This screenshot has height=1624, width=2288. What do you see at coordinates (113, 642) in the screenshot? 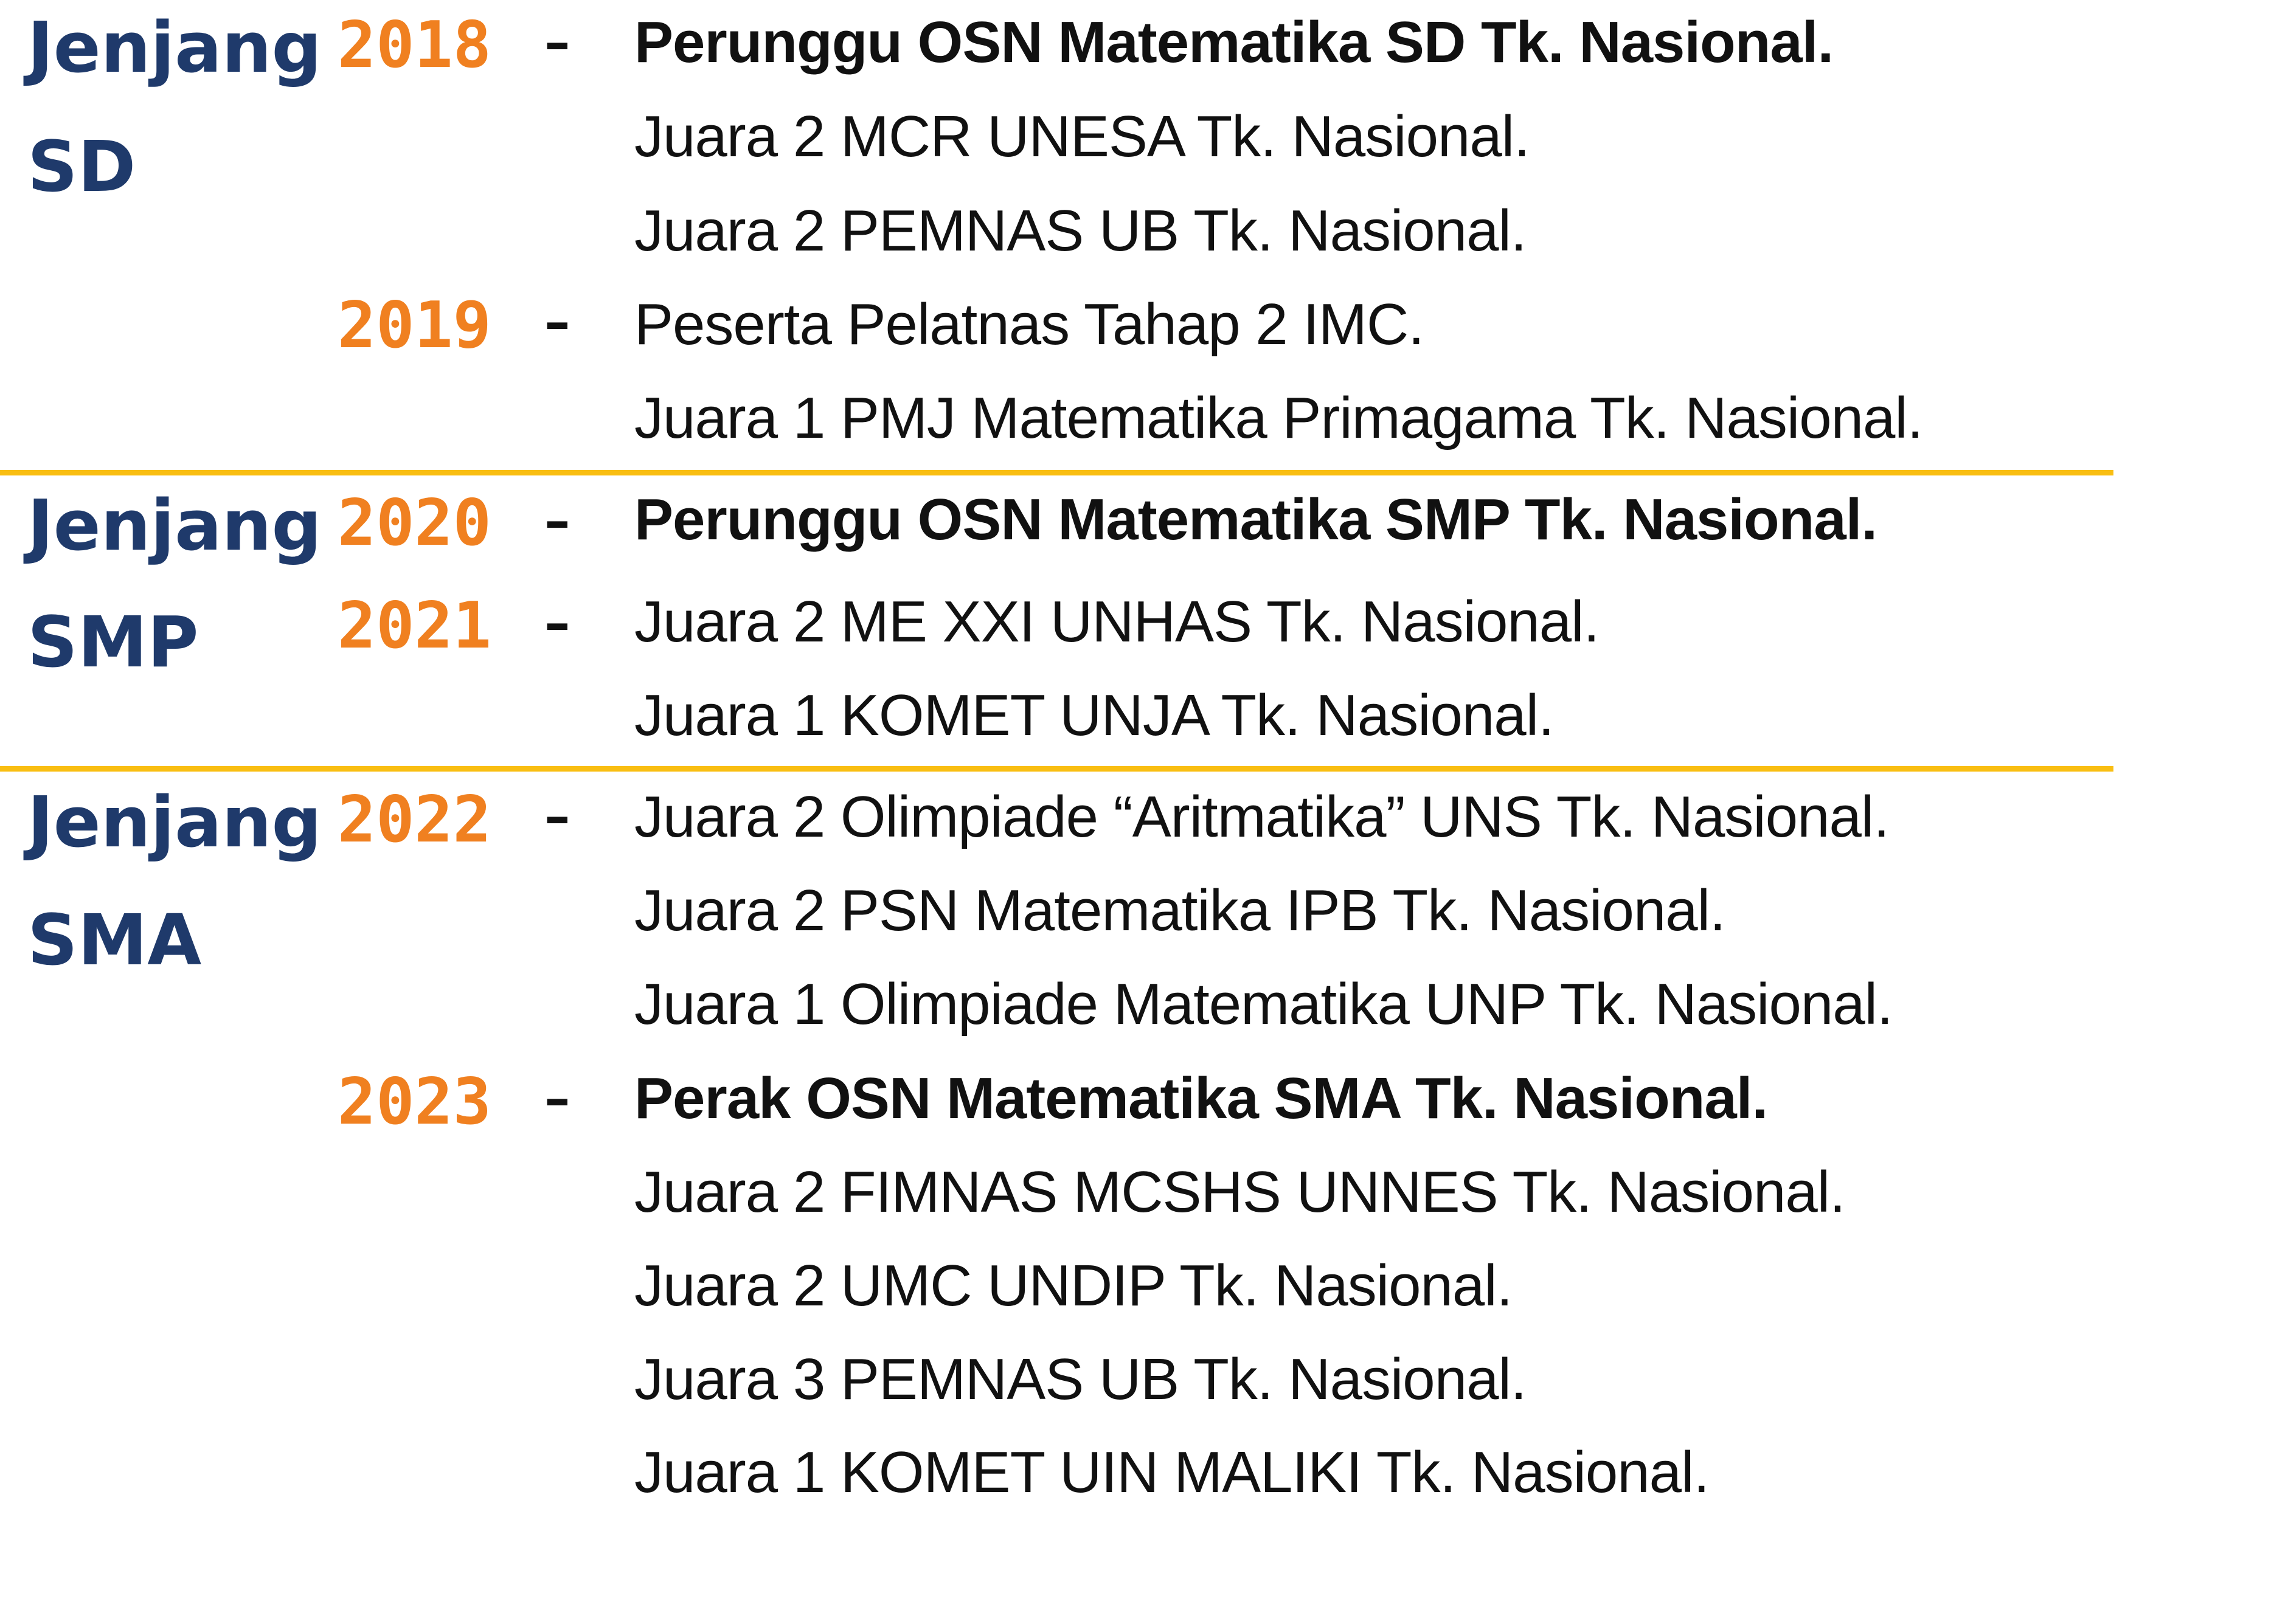
I see `level-name: SMP` at bounding box center [113, 642].